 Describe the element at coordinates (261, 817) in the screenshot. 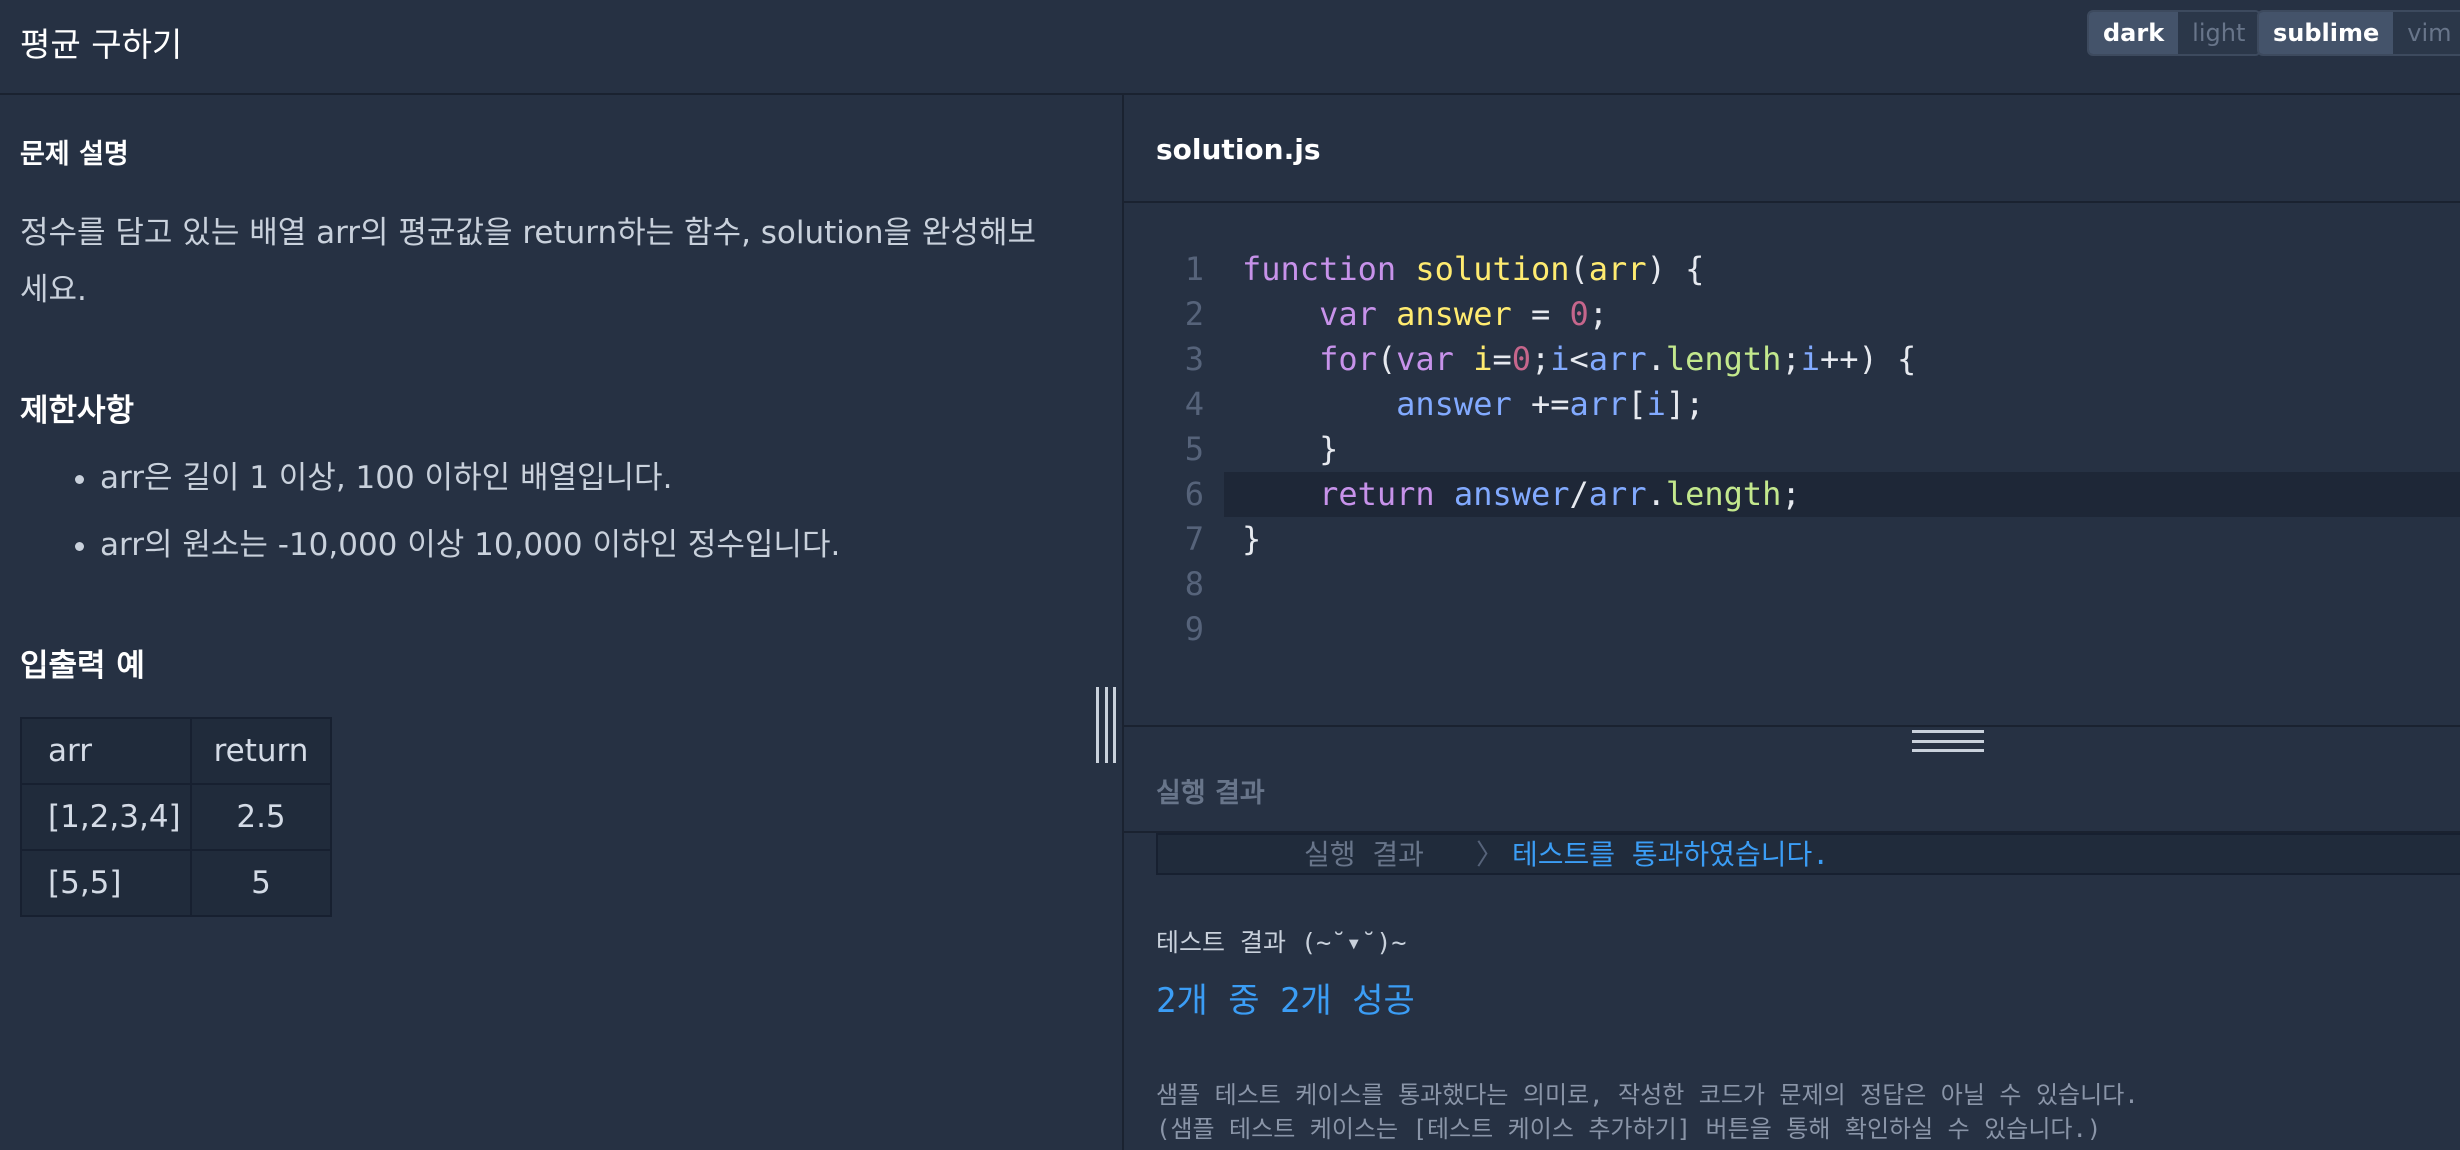

I see `table-cell-return: 2.5` at that location.